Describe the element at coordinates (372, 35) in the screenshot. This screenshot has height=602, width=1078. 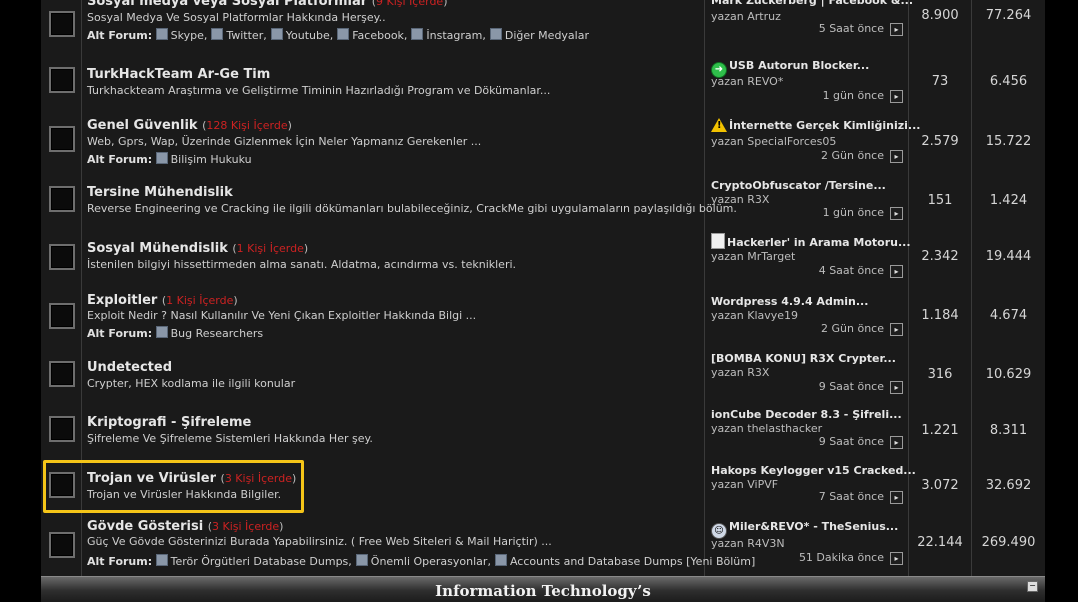
I see `sub-forum-link: Facebook,` at that location.